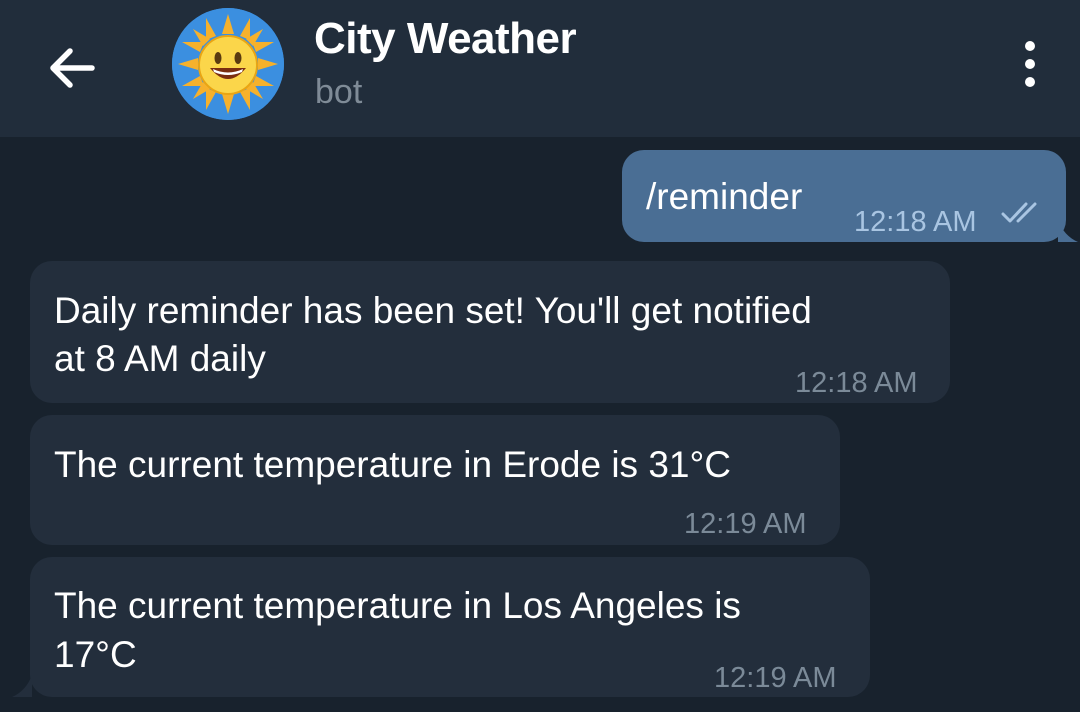 This screenshot has height=712, width=1080. I want to click on outgoing-message: /reminder 12:18 AM, so click(844, 196).